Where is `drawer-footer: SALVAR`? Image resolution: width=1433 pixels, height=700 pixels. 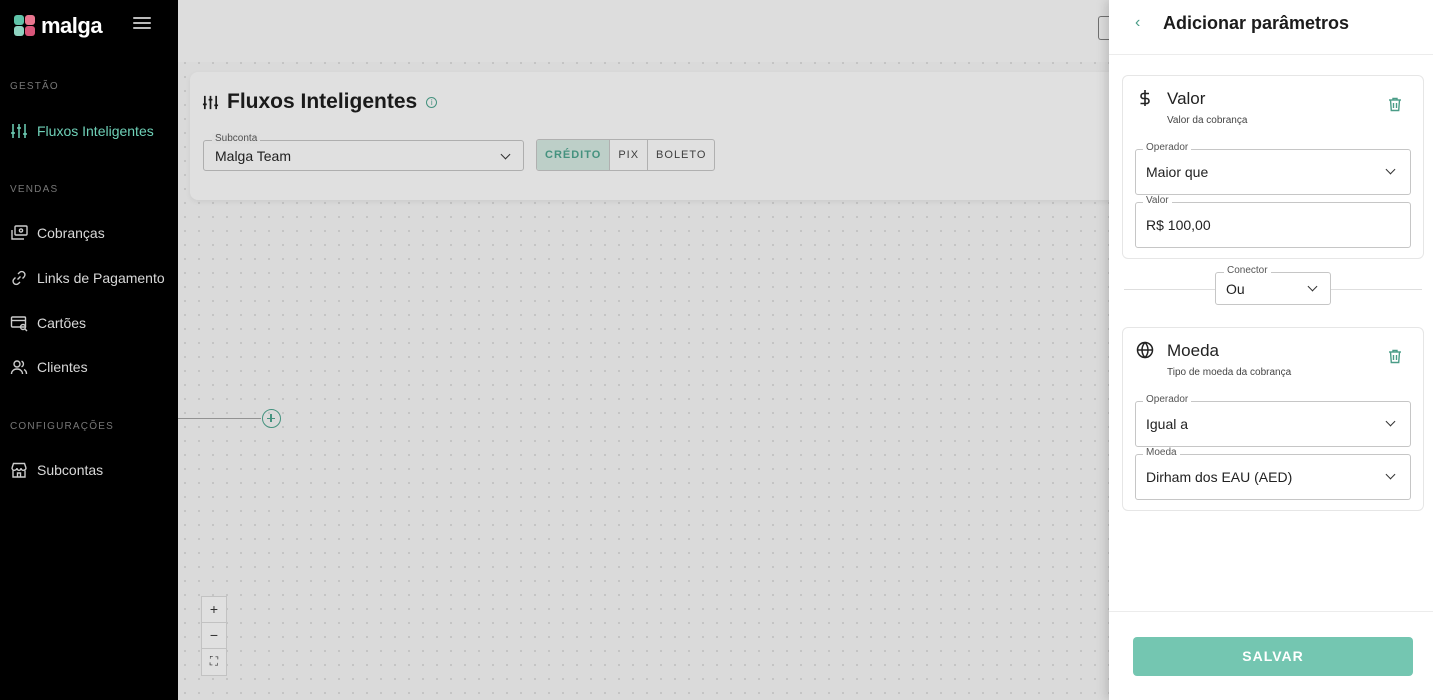 drawer-footer: SALVAR is located at coordinates (1271, 655).